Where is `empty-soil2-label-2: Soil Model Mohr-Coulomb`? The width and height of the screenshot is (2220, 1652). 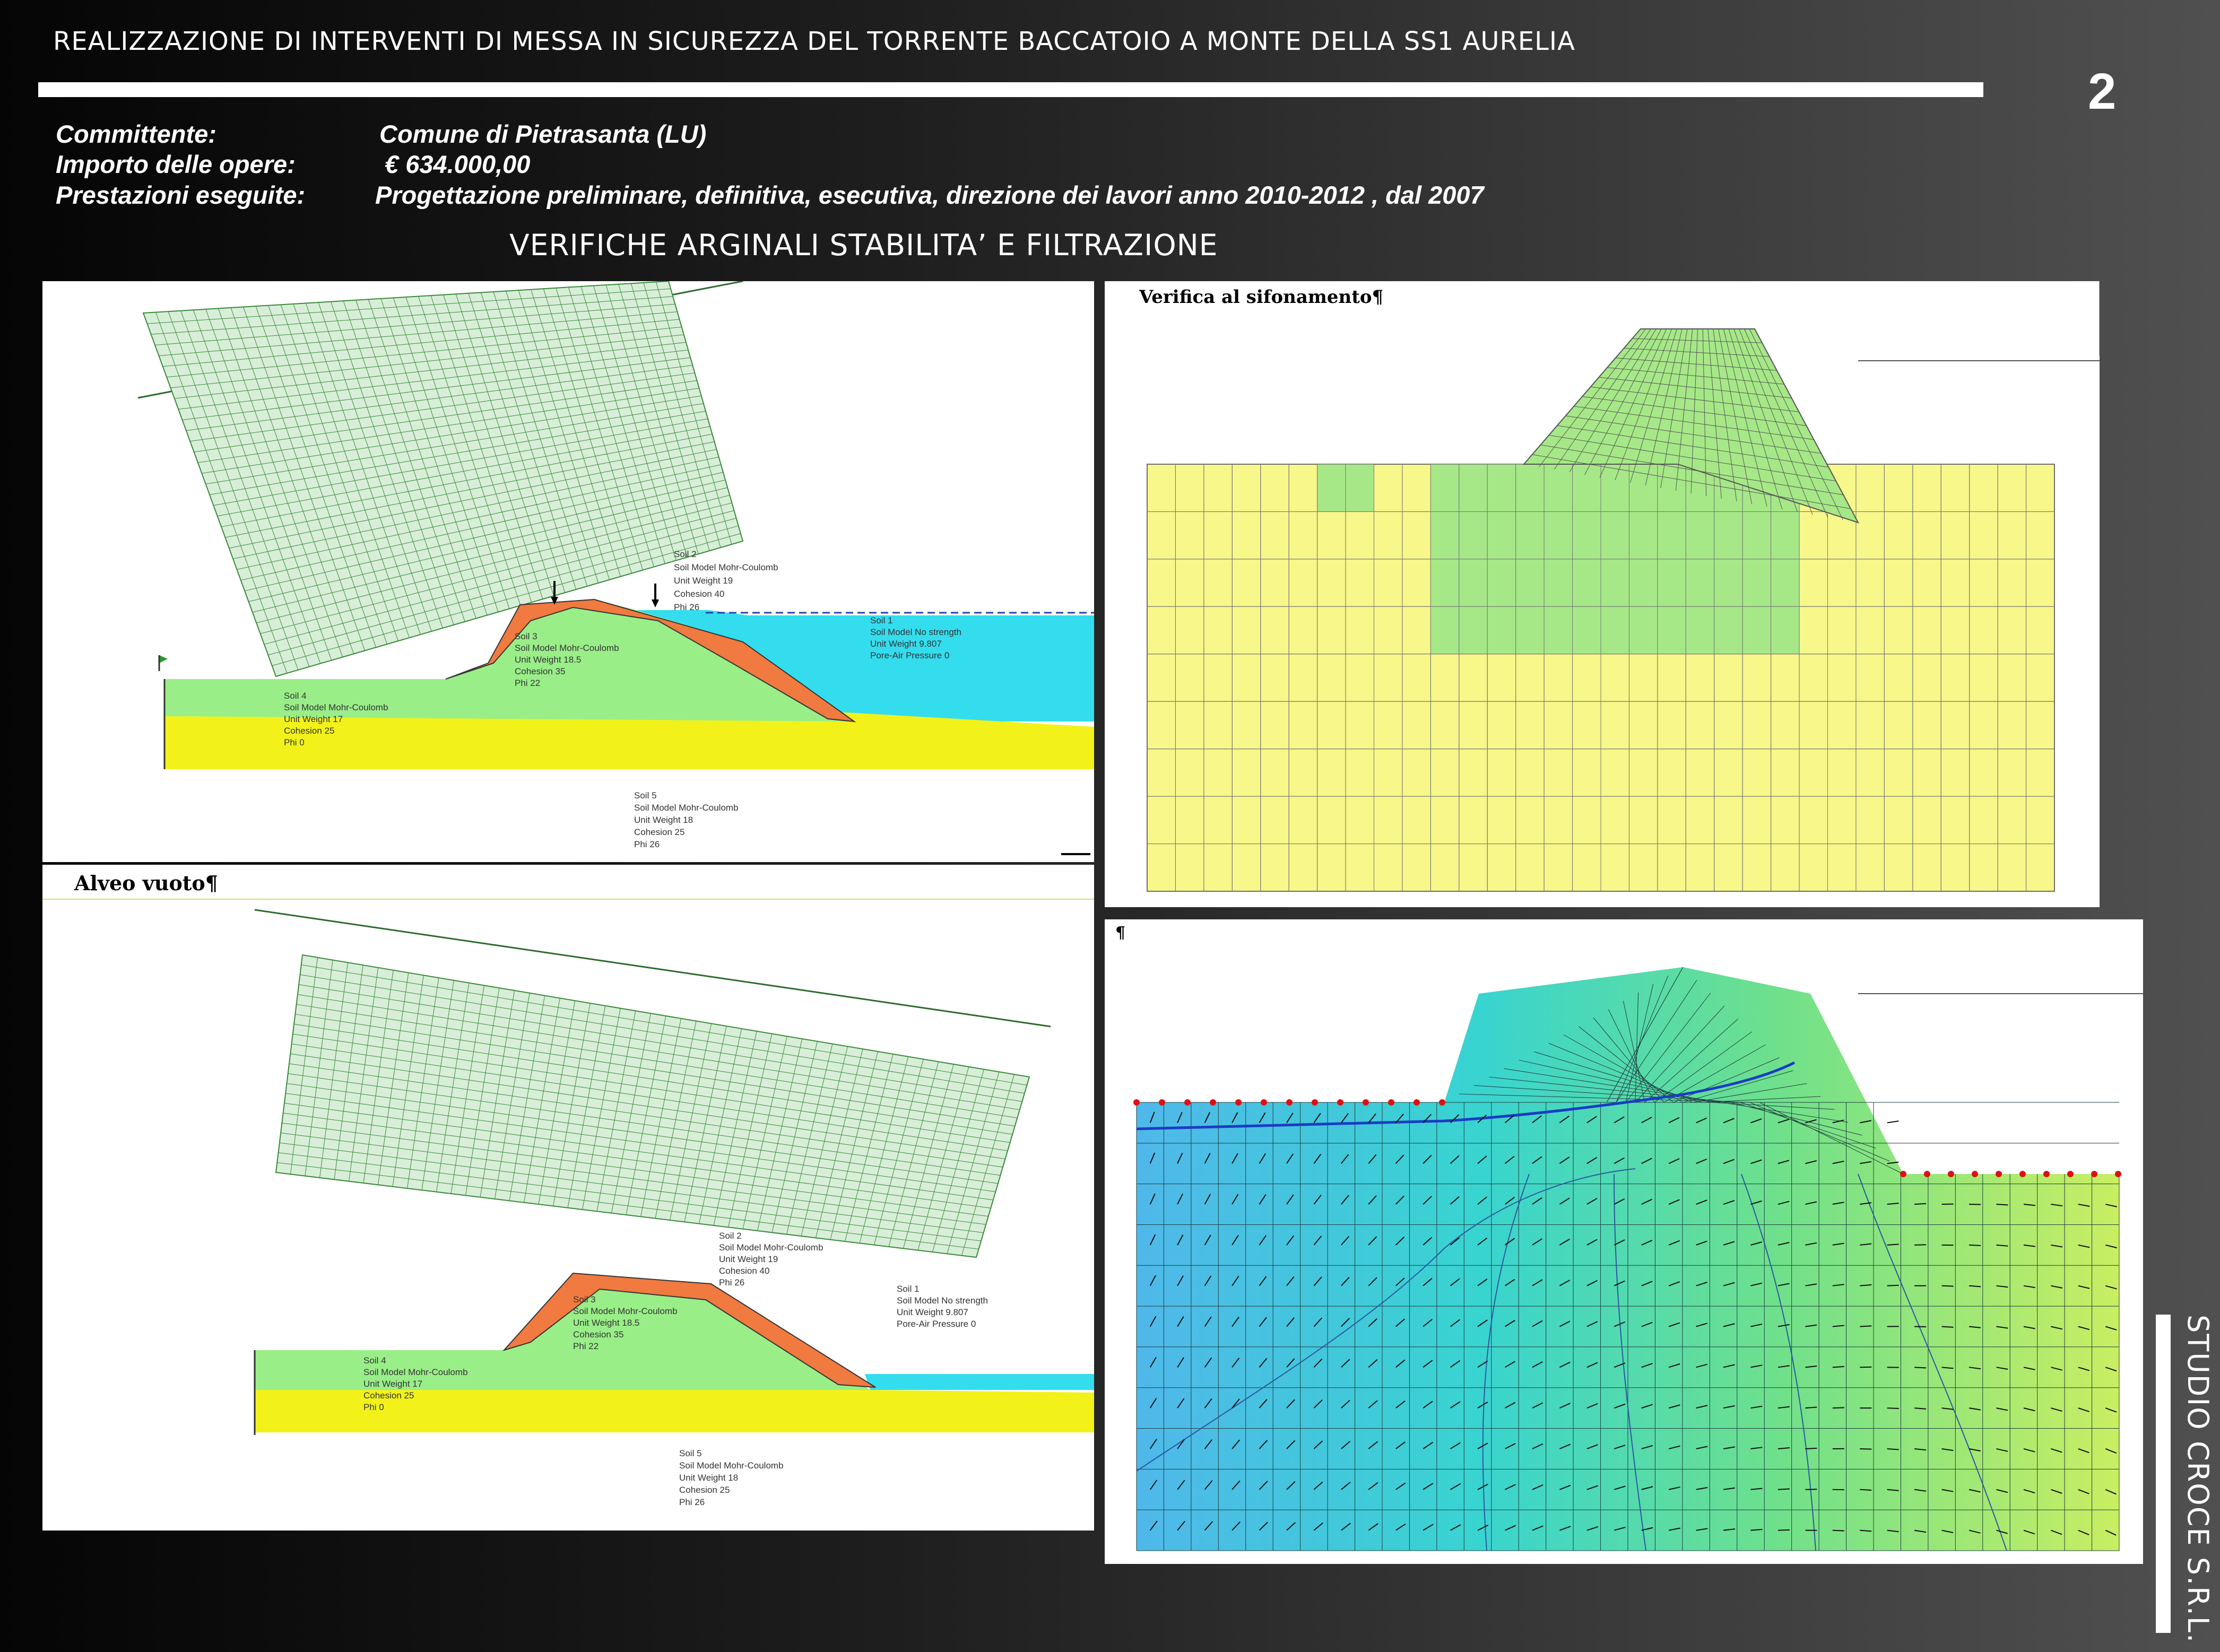 empty-soil2-label-2: Soil Model Mohr-Coulomb is located at coordinates (771, 1248).